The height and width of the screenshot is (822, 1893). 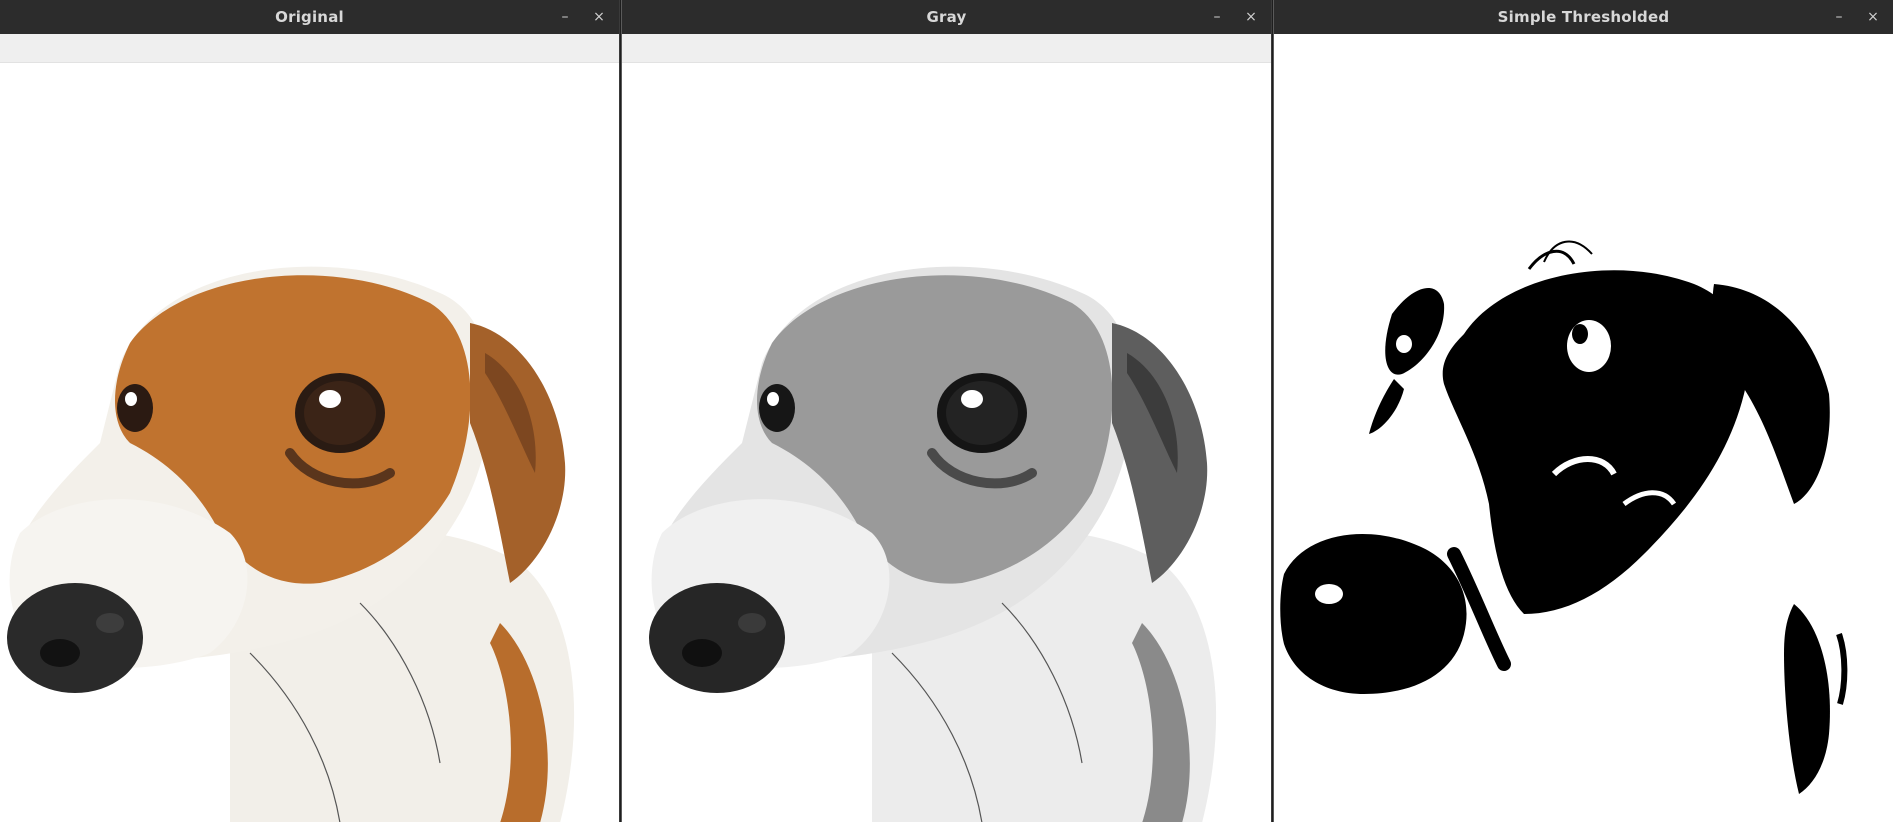 I want to click on window-title: Original, so click(x=309, y=17).